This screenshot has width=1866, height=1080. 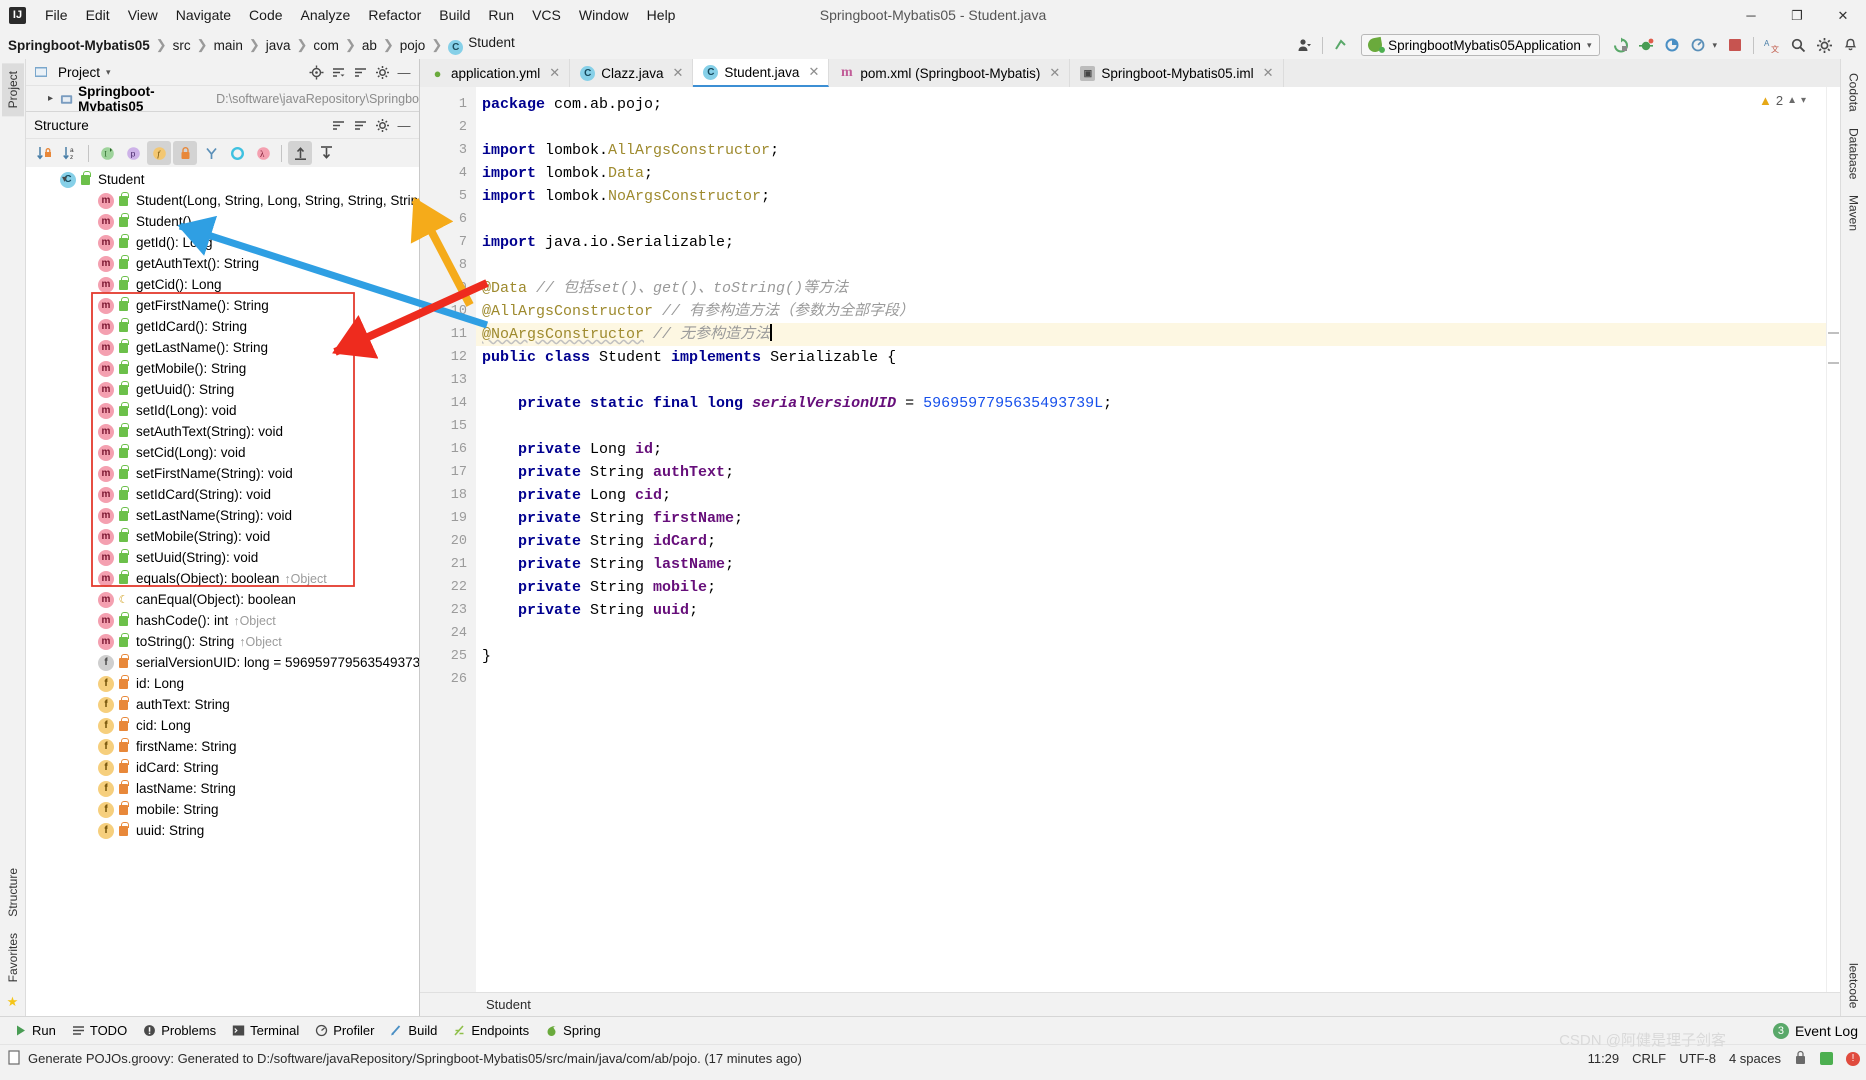 I want to click on inspection-status: ▲ 2 ▲ ▾, so click(x=1782, y=100).